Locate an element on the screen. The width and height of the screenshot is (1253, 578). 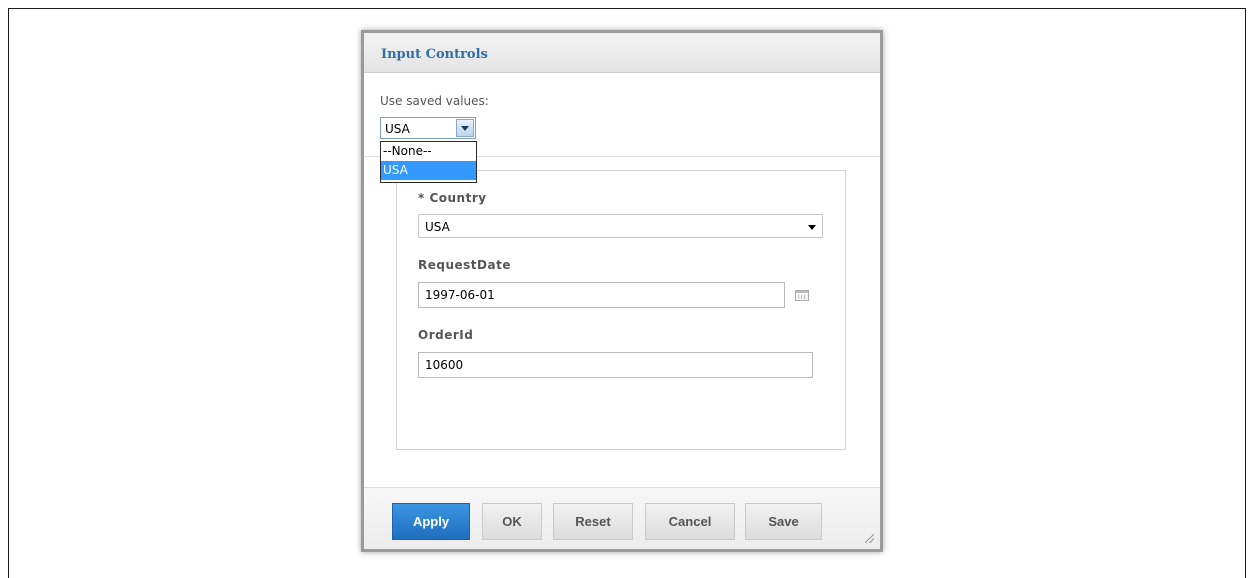
request-date-label: RequestDate is located at coordinates (464, 265).